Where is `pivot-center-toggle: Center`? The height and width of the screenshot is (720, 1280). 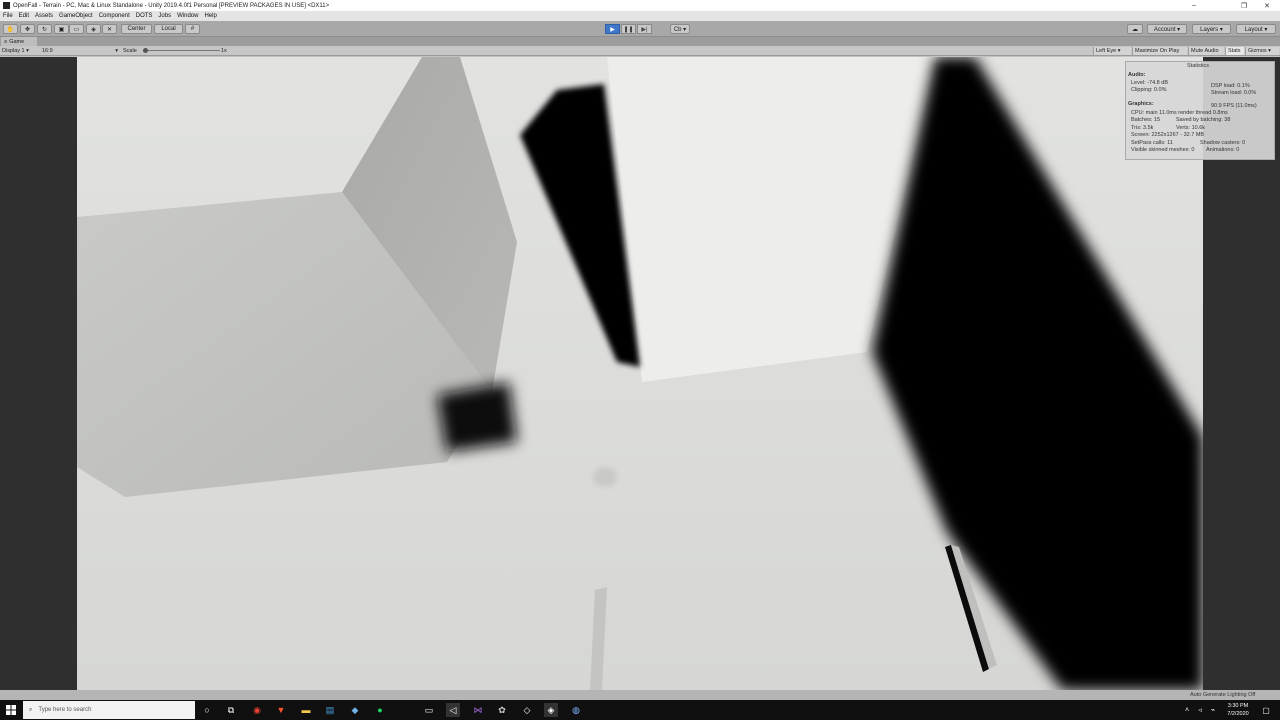
pivot-center-toggle: Center is located at coordinates (136, 29).